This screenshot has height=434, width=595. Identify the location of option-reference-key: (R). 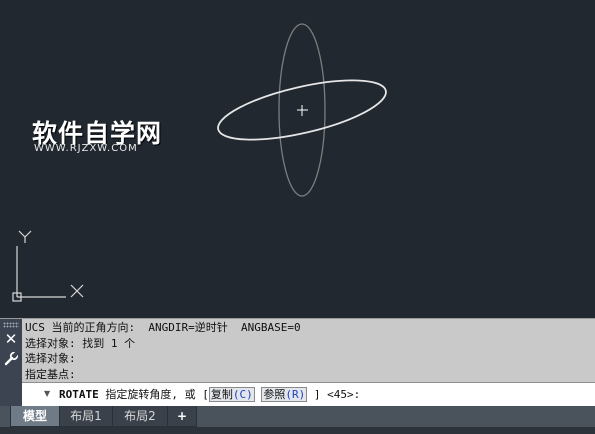
(295, 394).